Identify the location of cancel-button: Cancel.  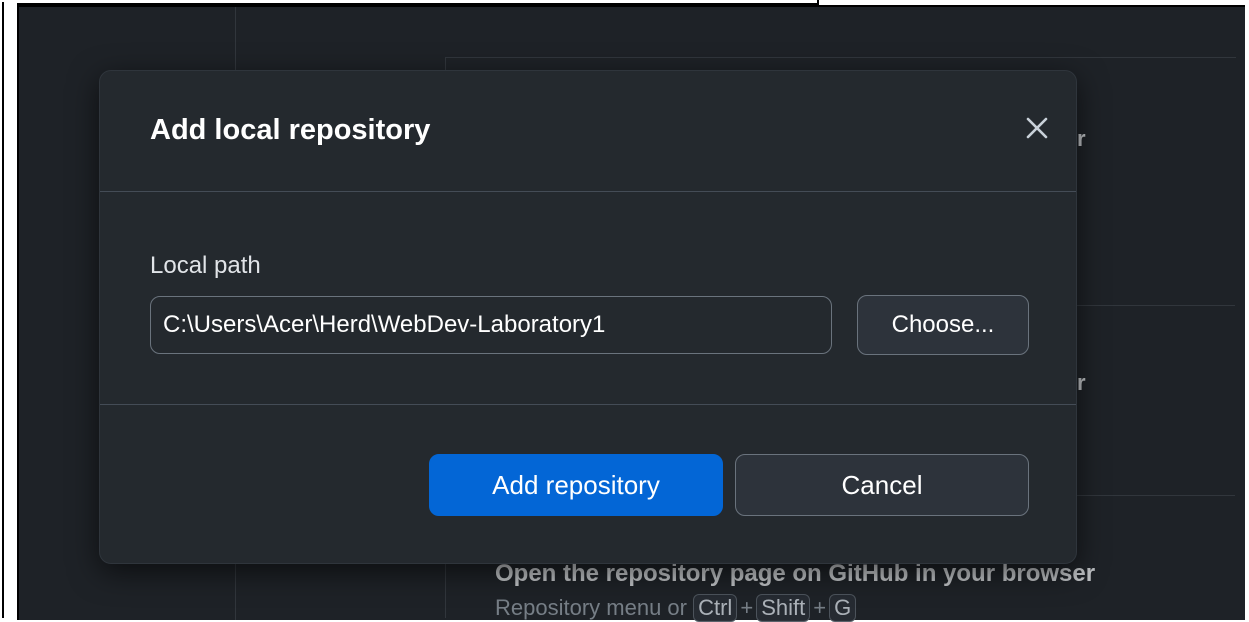
(882, 485).